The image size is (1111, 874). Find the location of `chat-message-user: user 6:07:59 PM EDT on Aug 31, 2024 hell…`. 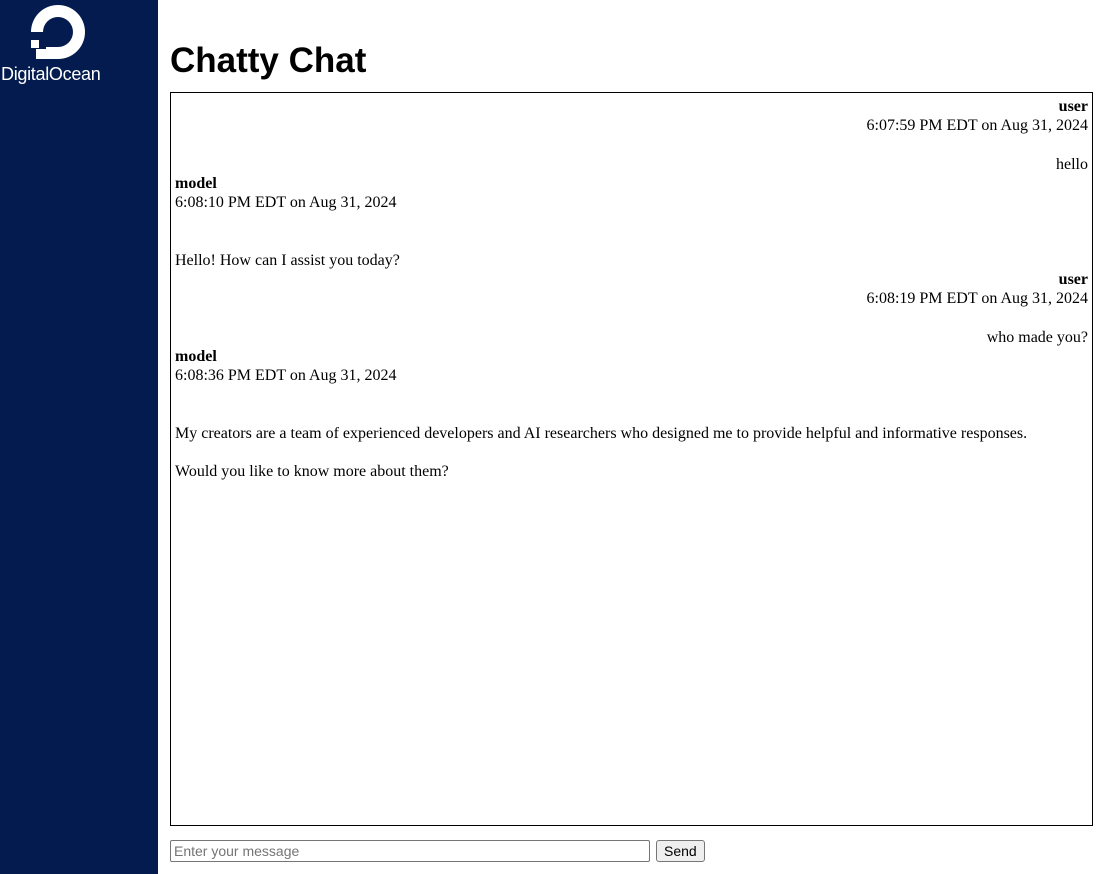

chat-message-user: user 6:07:59 PM EDT on Aug 31, 2024 hell… is located at coordinates (632, 135).